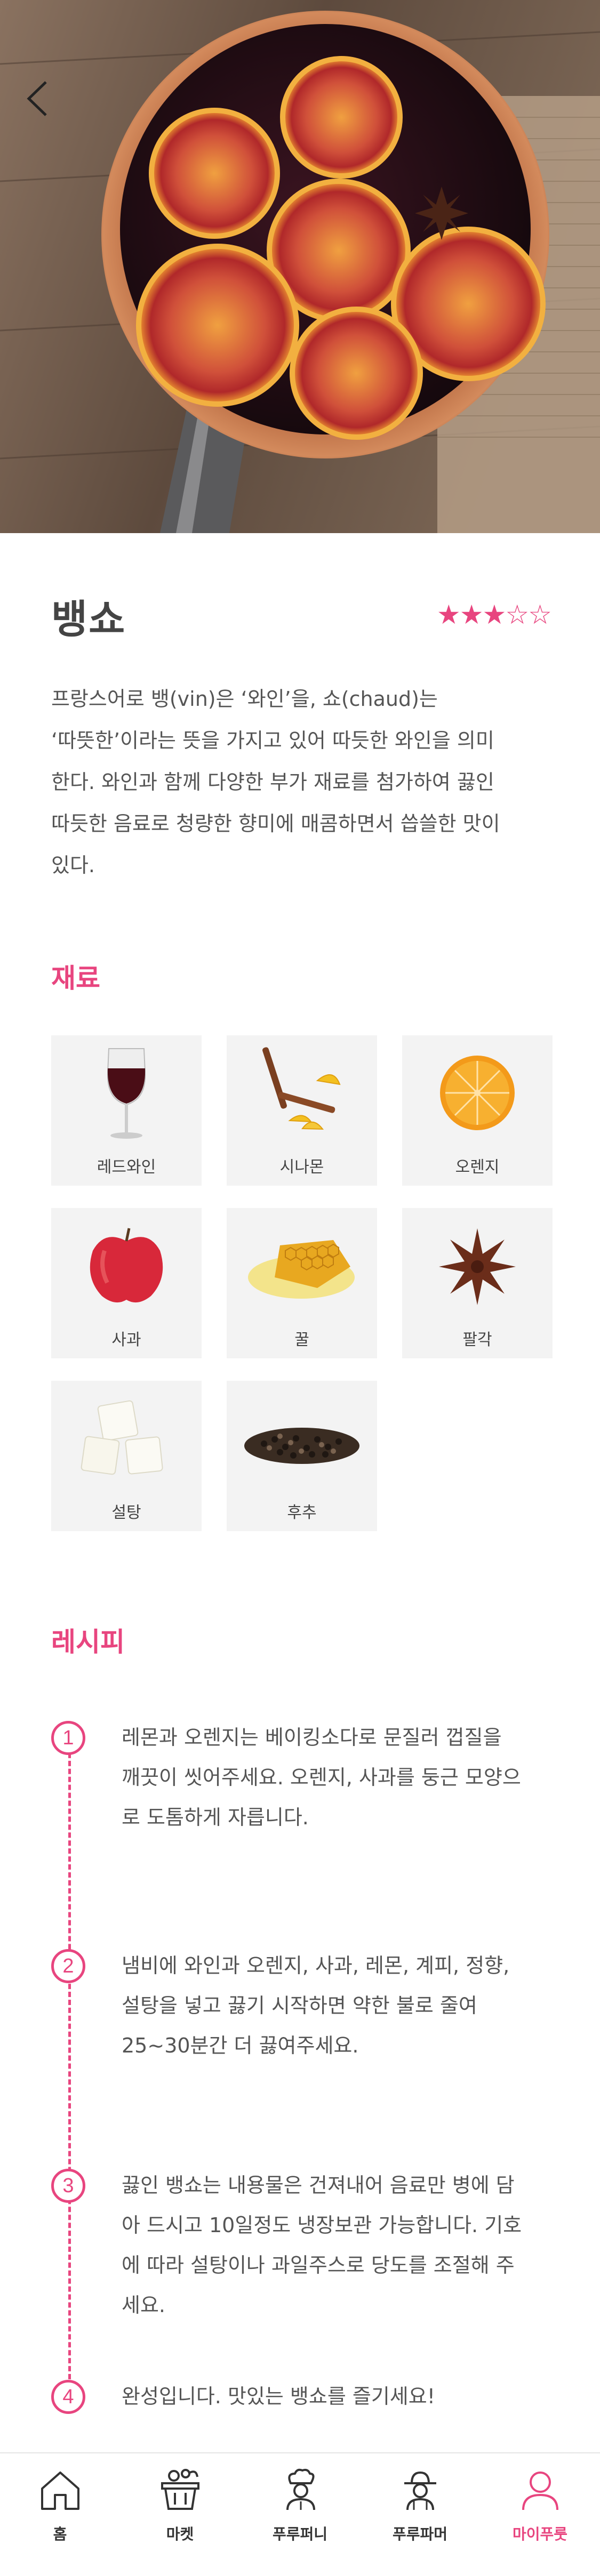 This screenshot has width=600, height=2576. I want to click on farmer-icon, so click(420, 2490).